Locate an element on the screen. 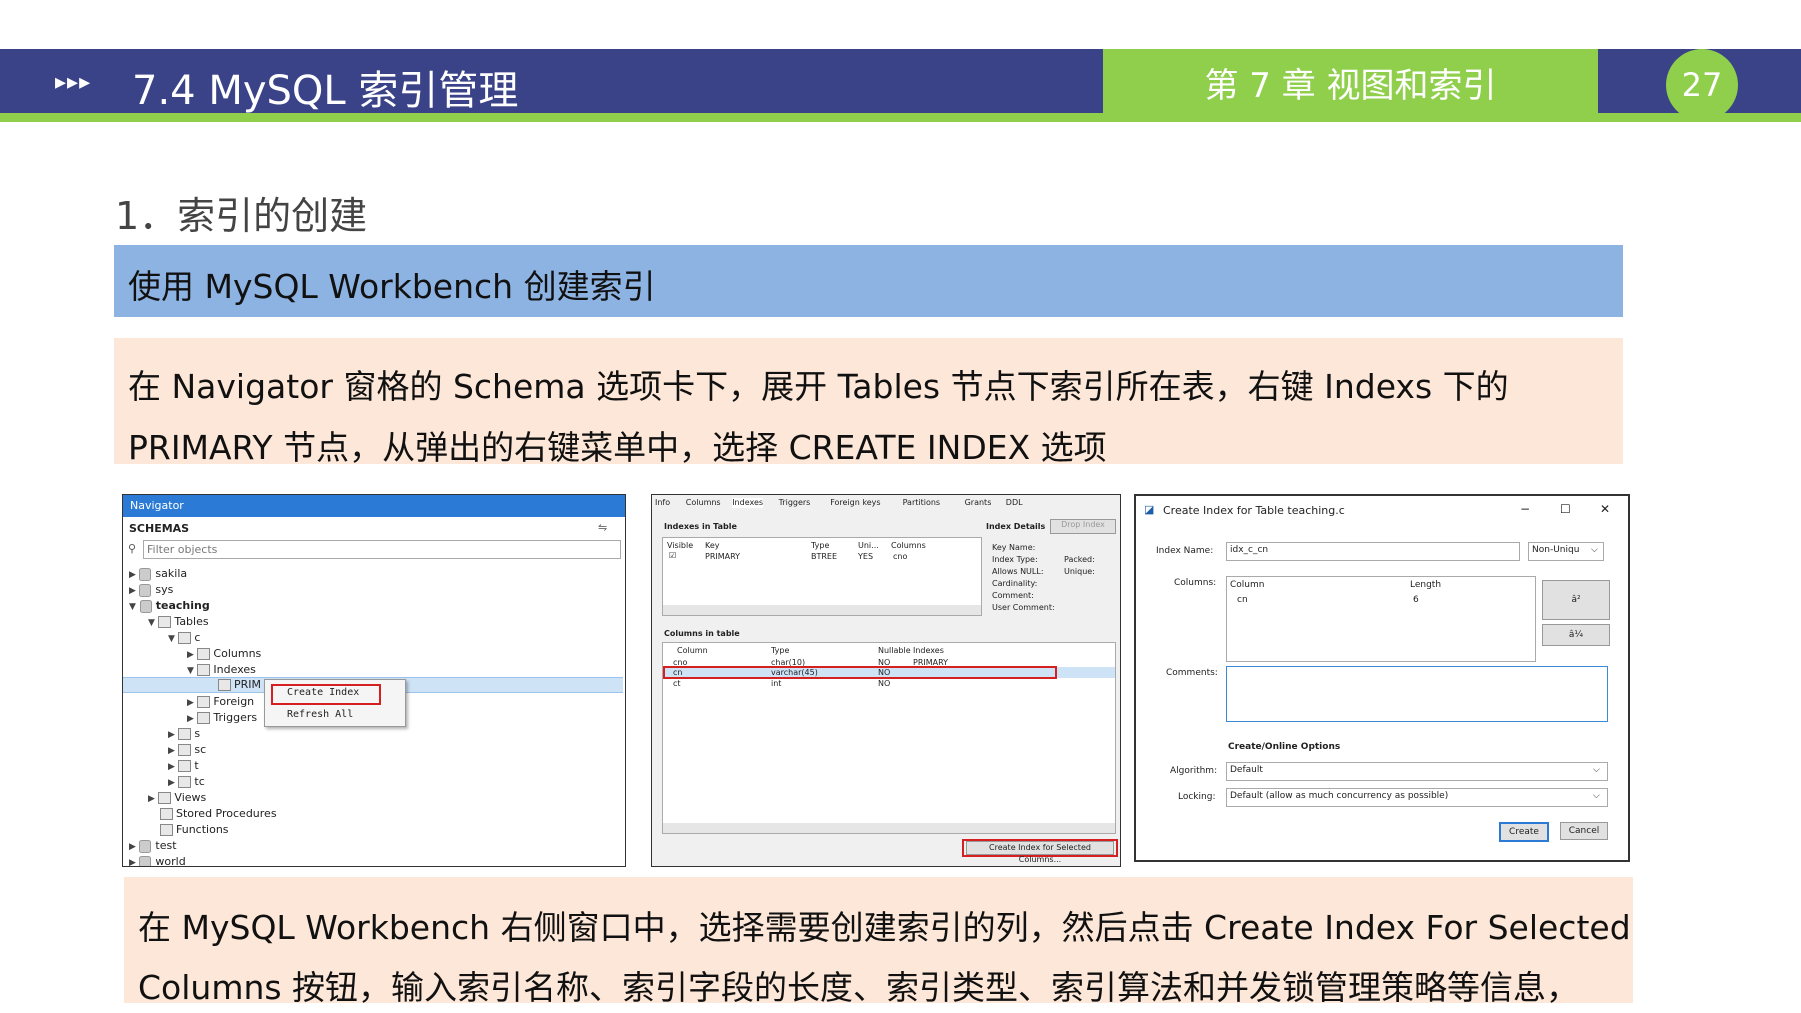 This screenshot has height=1013, width=1801. tree-item-triggers: ▶ Triggers is located at coordinates (222, 717).